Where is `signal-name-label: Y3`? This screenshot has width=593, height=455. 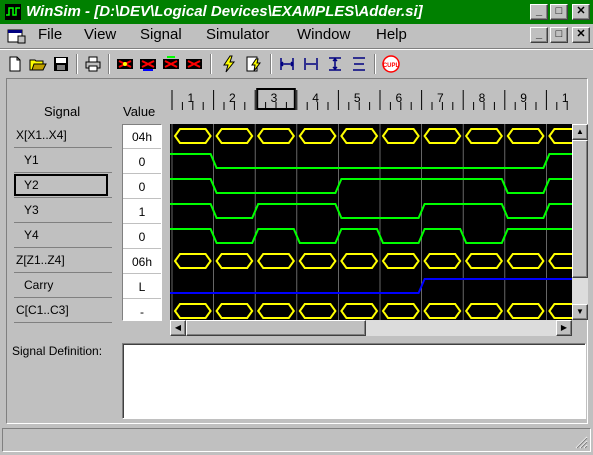 signal-name-label: Y3 is located at coordinates (31, 210).